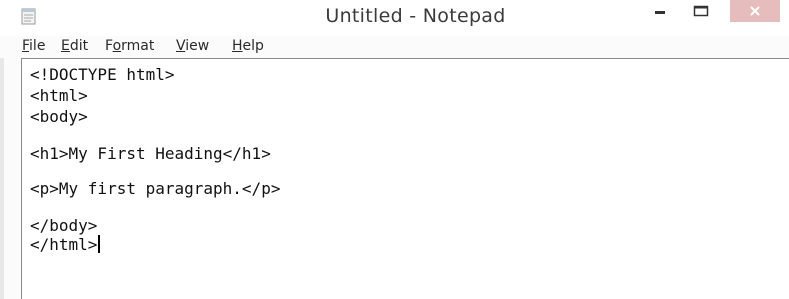 The width and height of the screenshot is (789, 299). I want to click on minimize-icon, so click(660, 12).